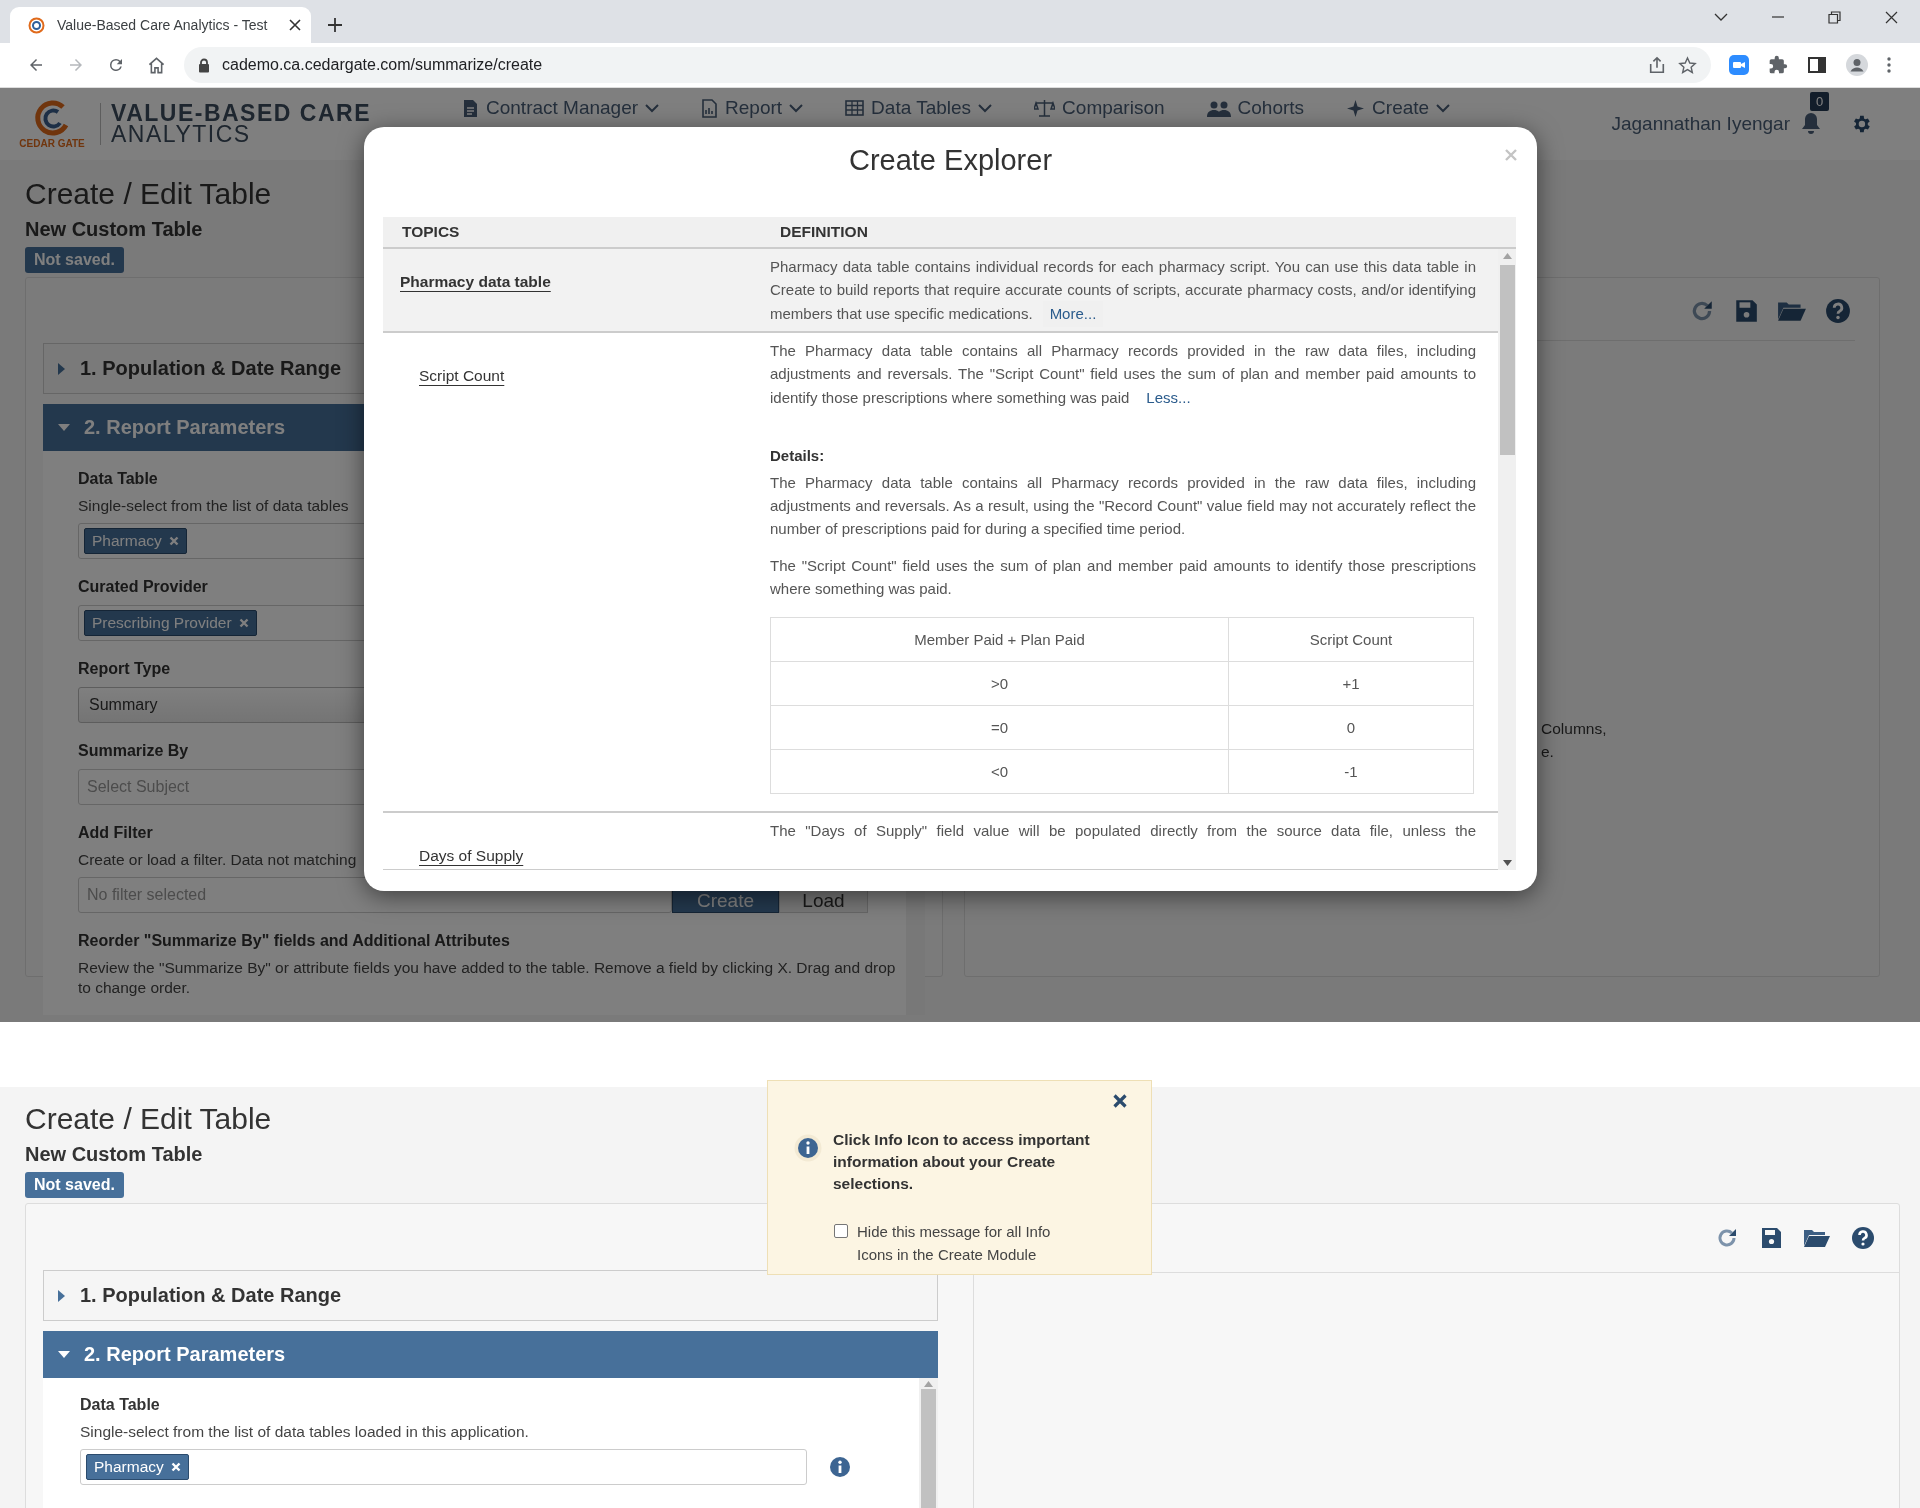 Image resolution: width=1920 pixels, height=1508 pixels. Describe the element at coordinates (1123, 577) in the screenshot. I see `details-text: The "Script Count" field uses the sum of plan and member paid amounts to identify those prescriptions where something was paid.` at that location.